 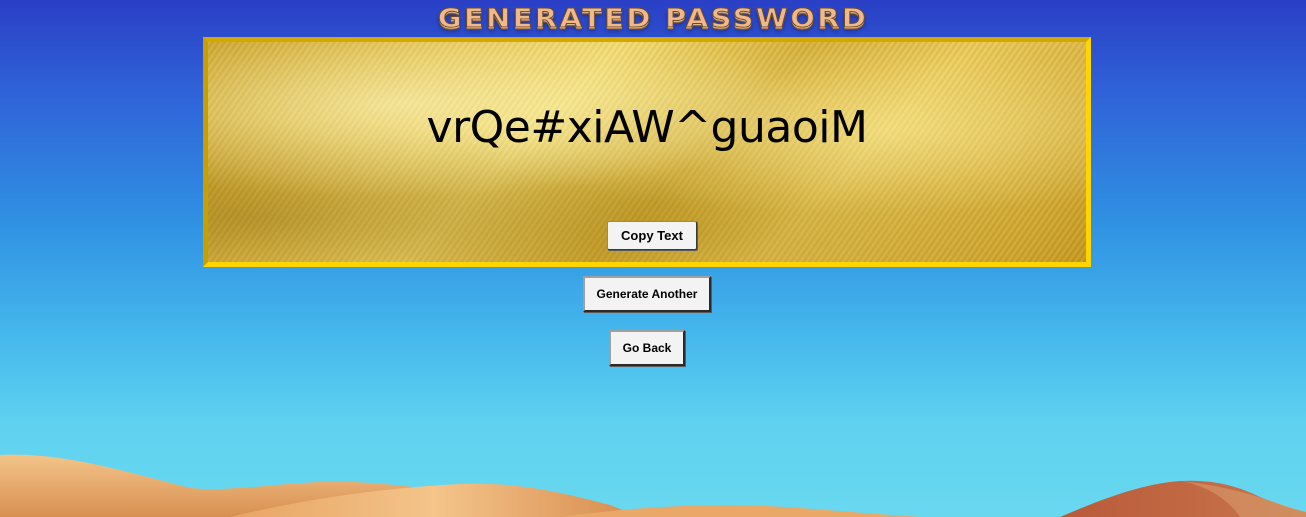 What do you see at coordinates (647, 294) in the screenshot?
I see `generate-another-button: Generate Another` at bounding box center [647, 294].